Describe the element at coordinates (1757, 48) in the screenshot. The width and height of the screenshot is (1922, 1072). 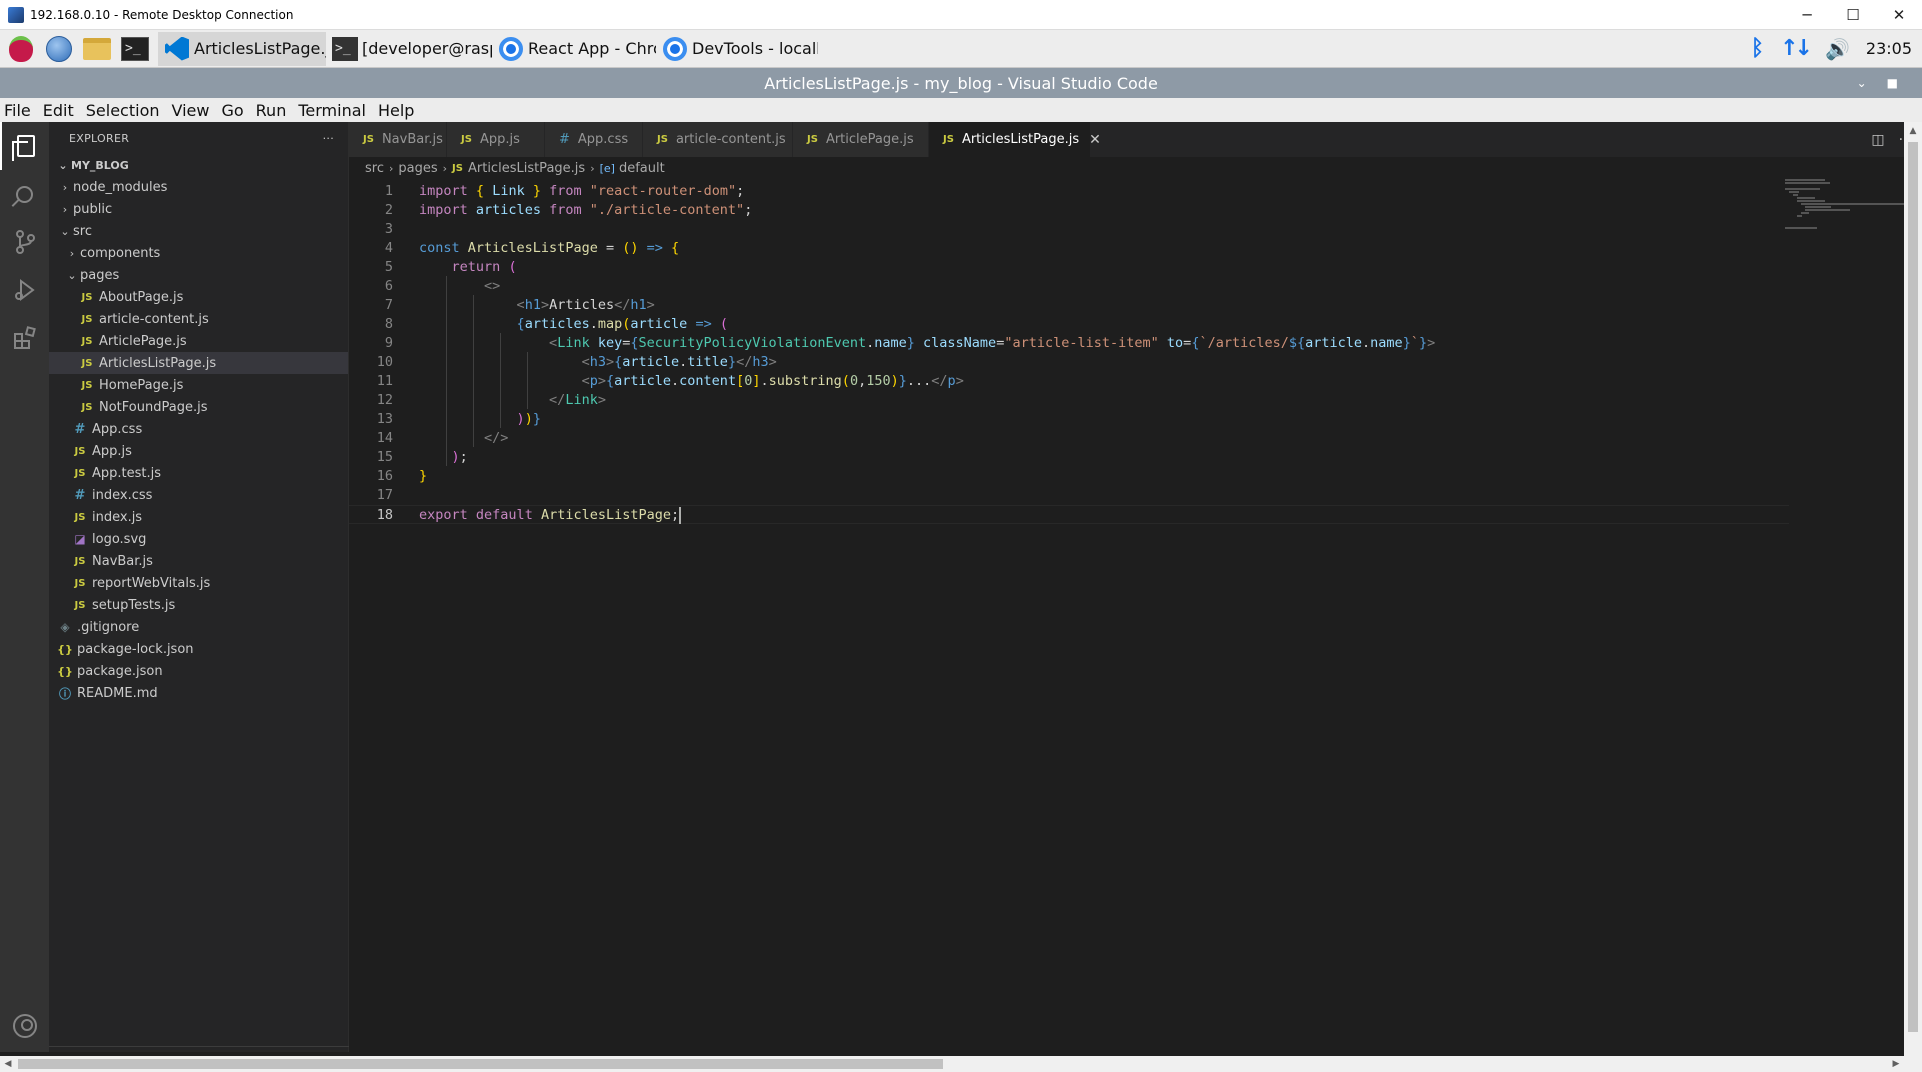
I see `bluetooth-icon: ᛒ` at that location.